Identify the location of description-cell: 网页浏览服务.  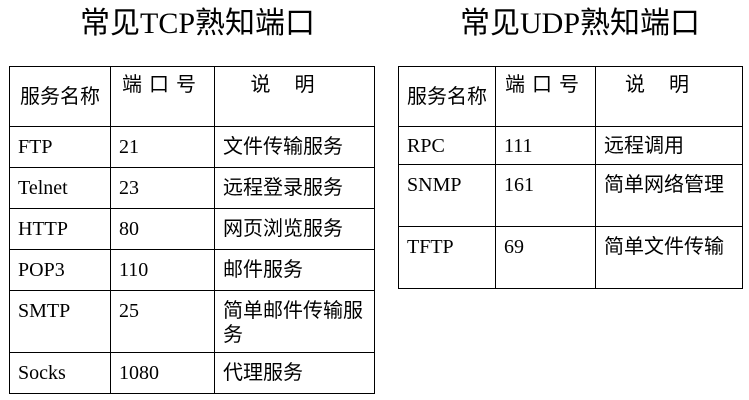
(294, 229).